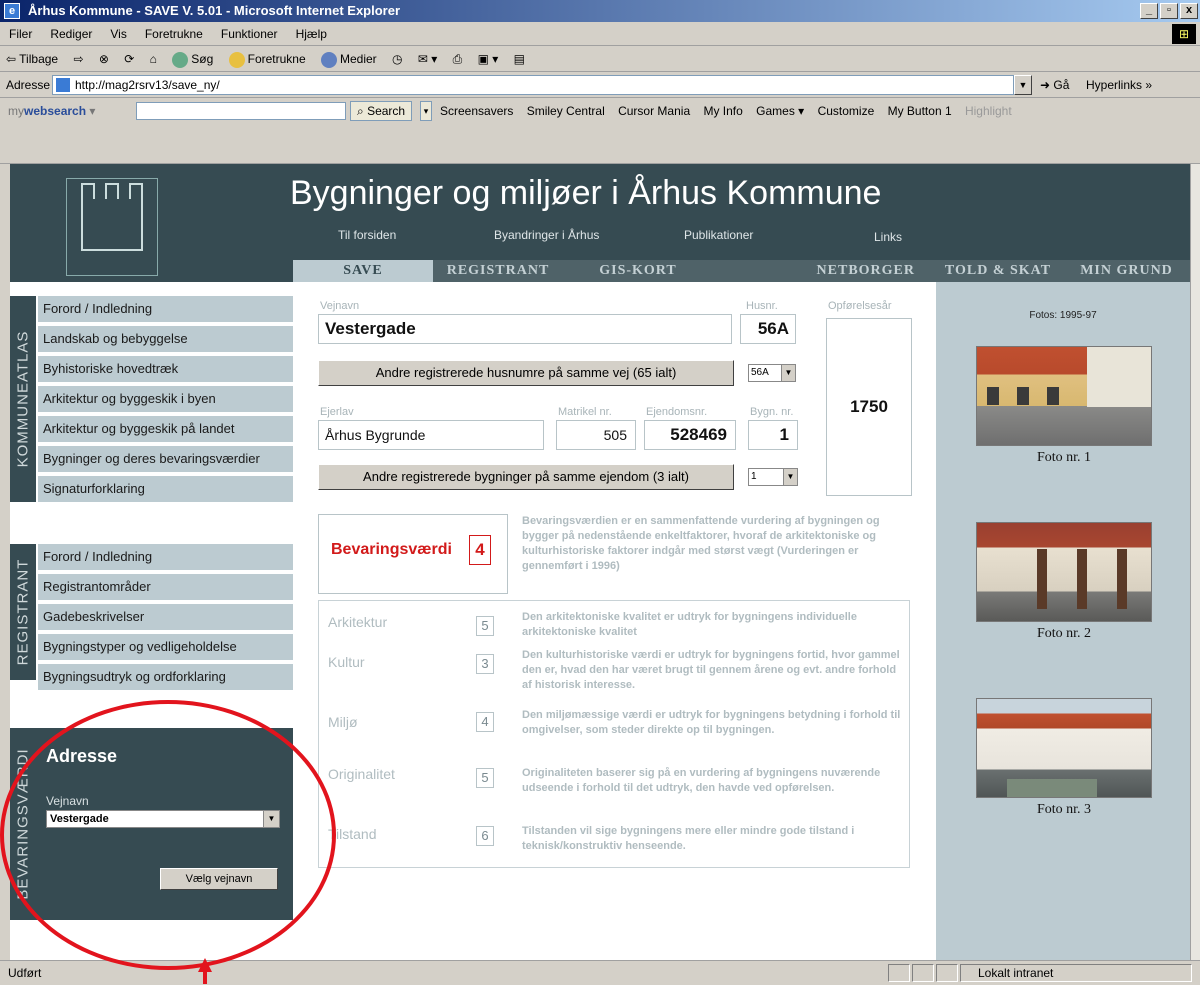 Image resolution: width=1200 pixels, height=985 pixels. What do you see at coordinates (12, 11) in the screenshot?
I see `ie-icon: e` at bounding box center [12, 11].